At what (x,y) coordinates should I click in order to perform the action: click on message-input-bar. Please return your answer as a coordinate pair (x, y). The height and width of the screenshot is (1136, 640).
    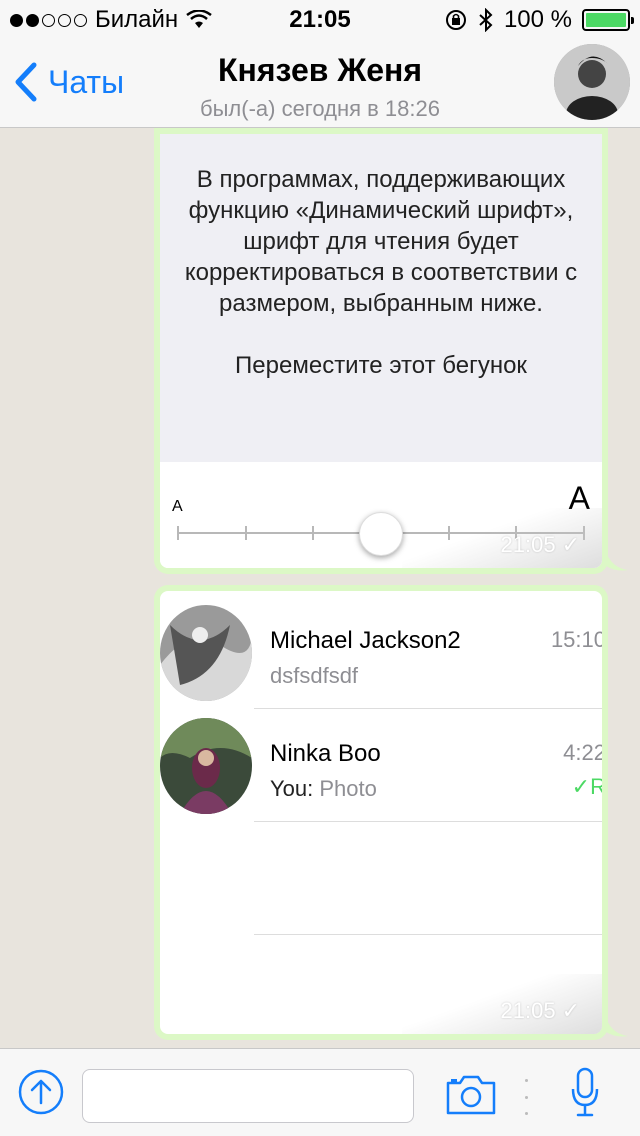
    Looking at the image, I should click on (320, 1092).